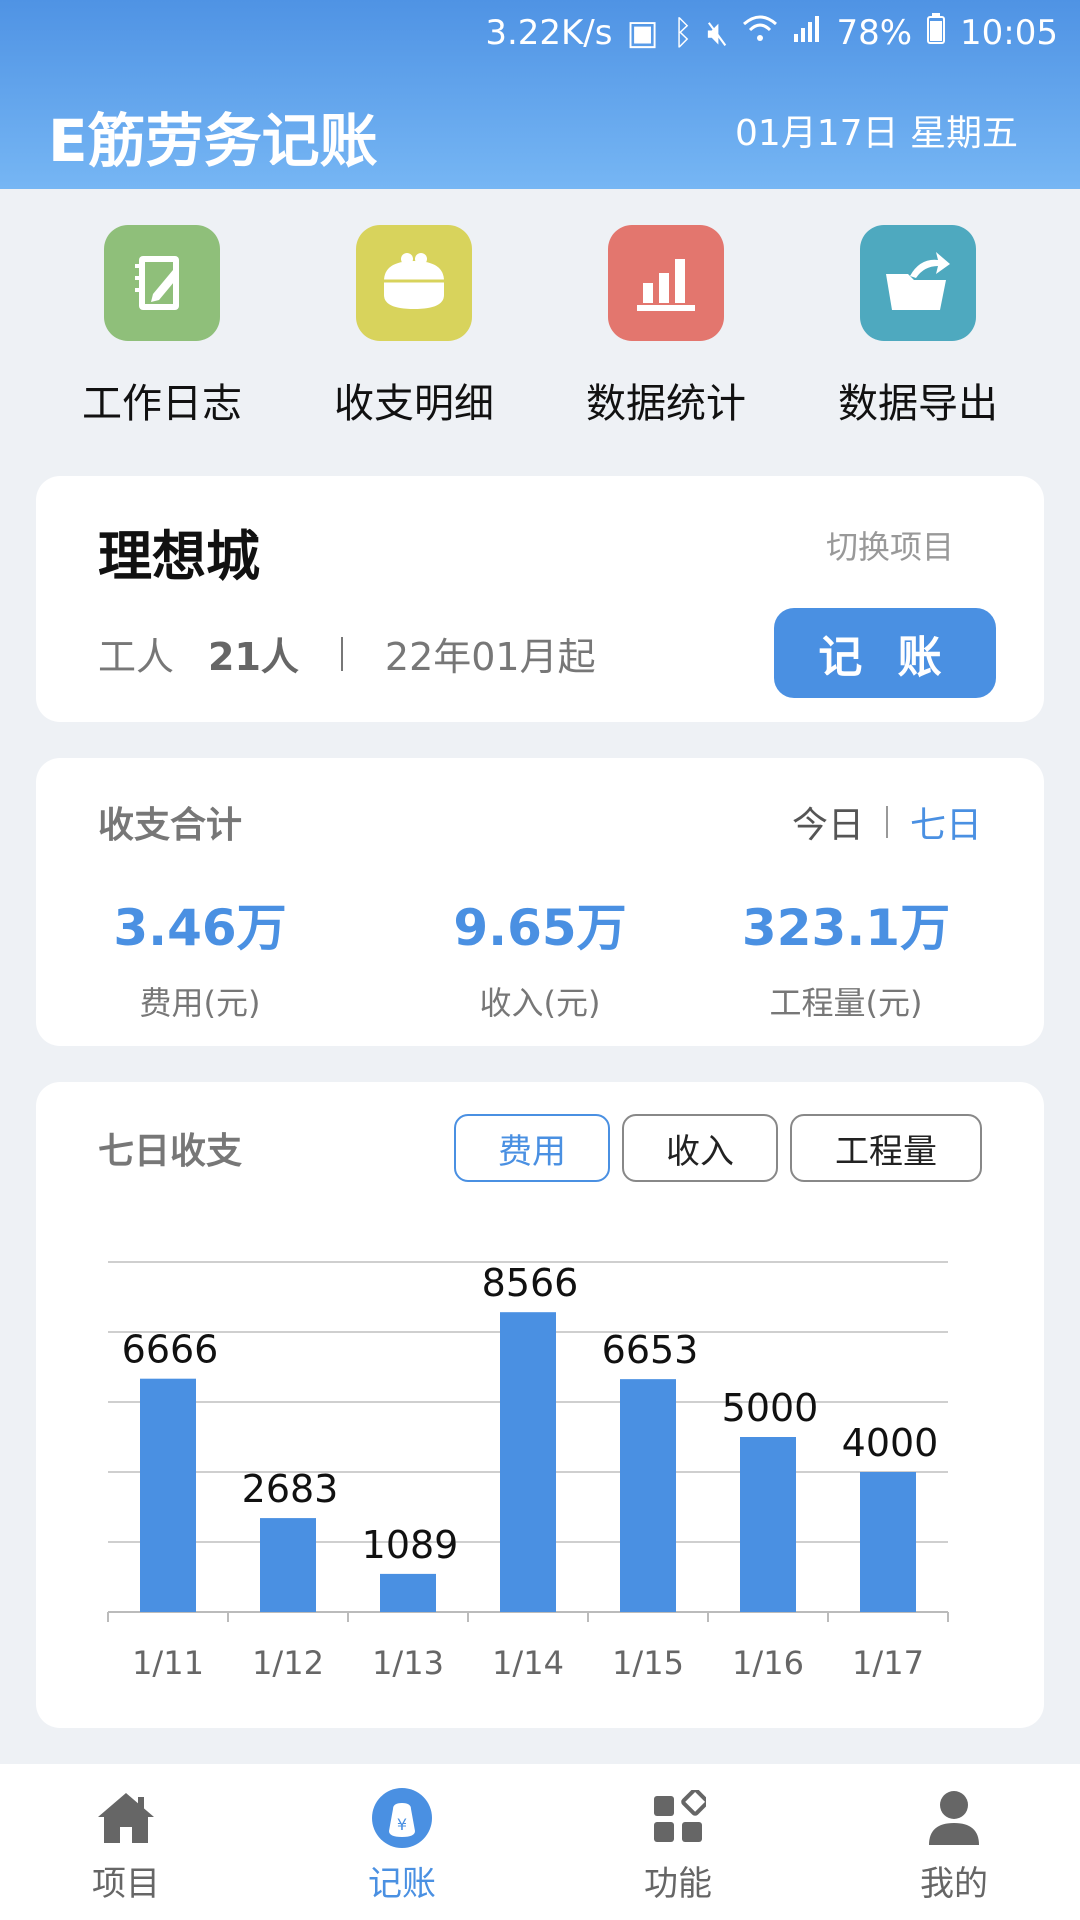 The height and width of the screenshot is (1920, 1080). I want to click on quick-actions: 工作日志 收支明细 数据统计 数据导出, so click(540, 326).